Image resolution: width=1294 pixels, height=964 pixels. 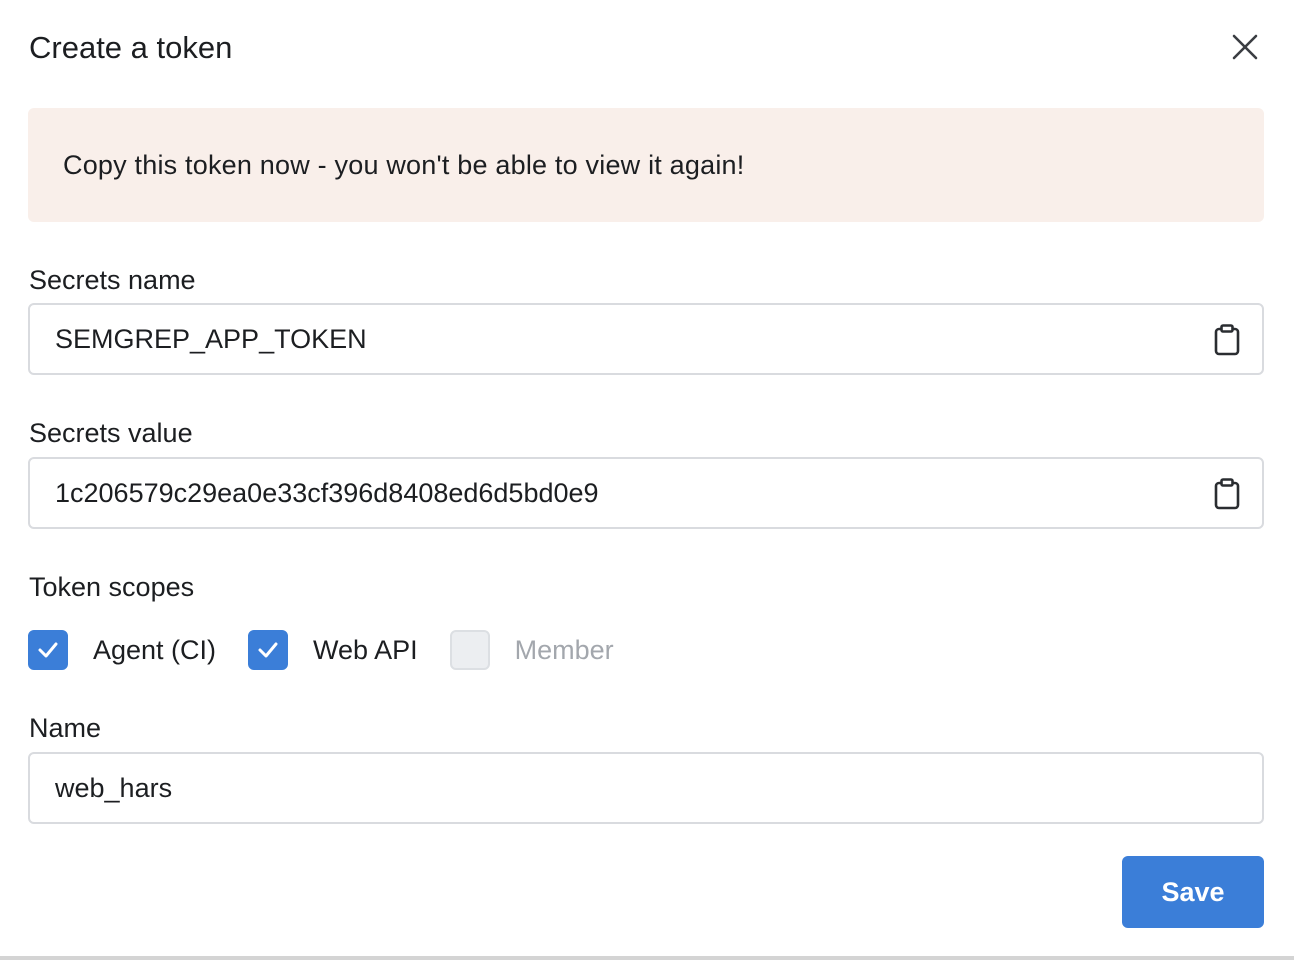 I want to click on token-scopes-label: Token scopes, so click(x=112, y=587).